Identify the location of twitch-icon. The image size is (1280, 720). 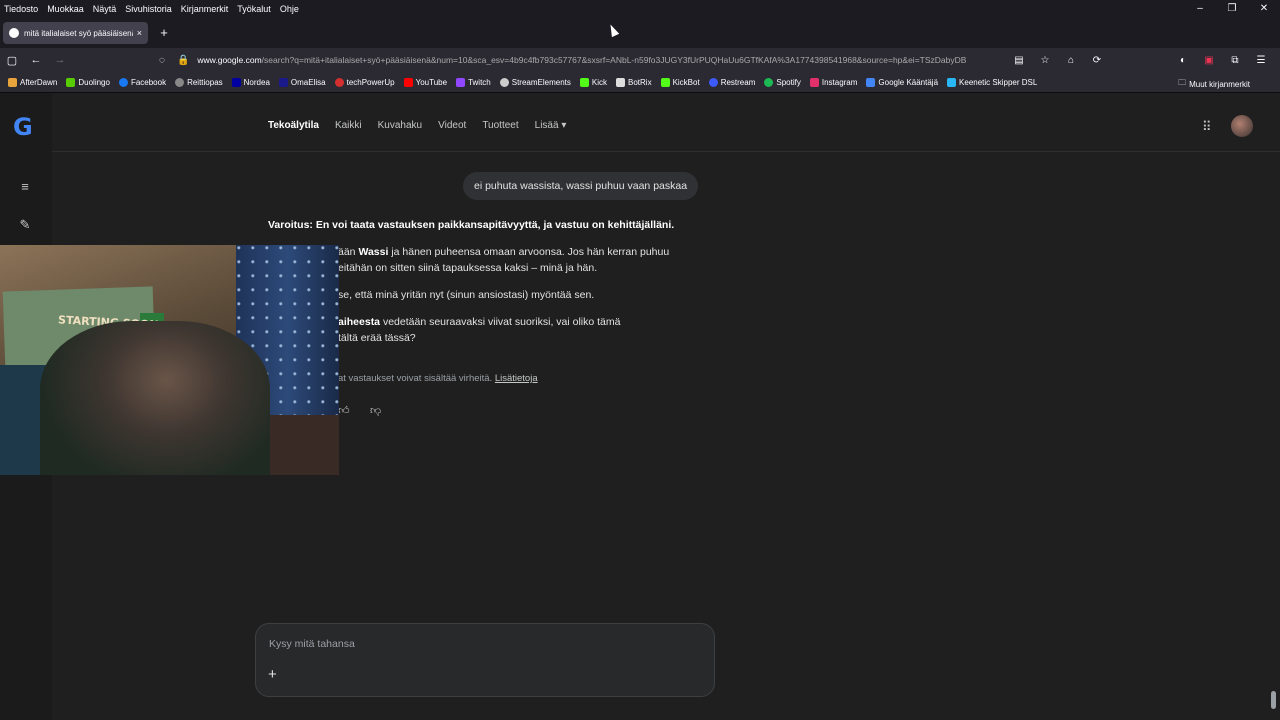
(461, 82).